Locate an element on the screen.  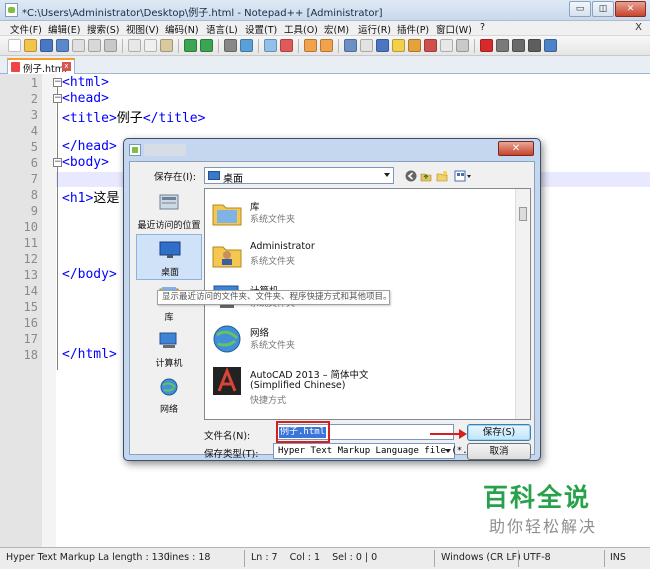
monitoring-icon is located at coordinates (446, 45).